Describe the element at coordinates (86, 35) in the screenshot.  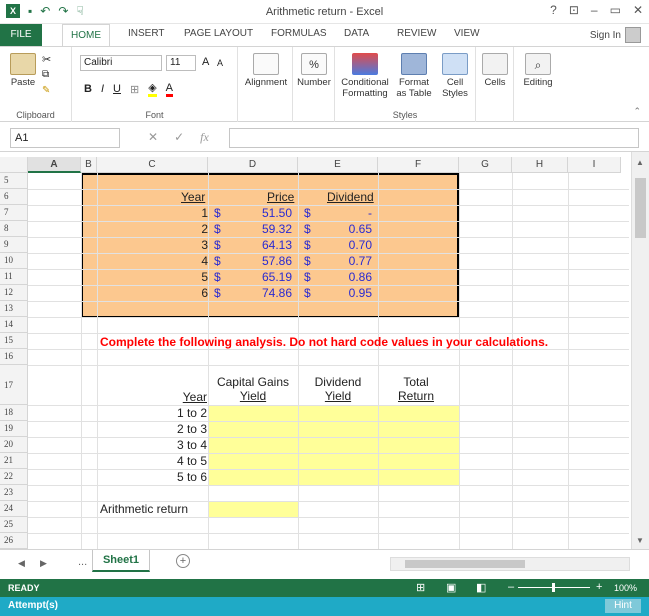
I see `tab-home: HOME` at that location.